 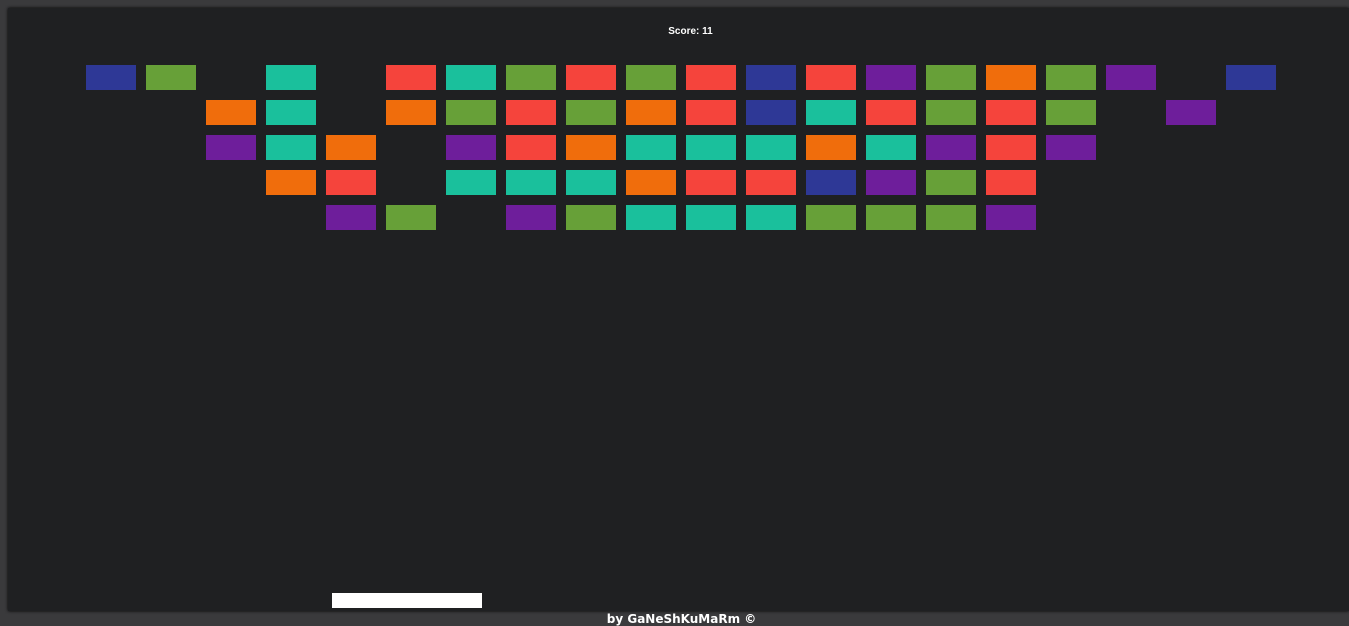 What do you see at coordinates (681, 619) in the screenshot?
I see `author-credit: by GaNeShKuMaRm ©` at bounding box center [681, 619].